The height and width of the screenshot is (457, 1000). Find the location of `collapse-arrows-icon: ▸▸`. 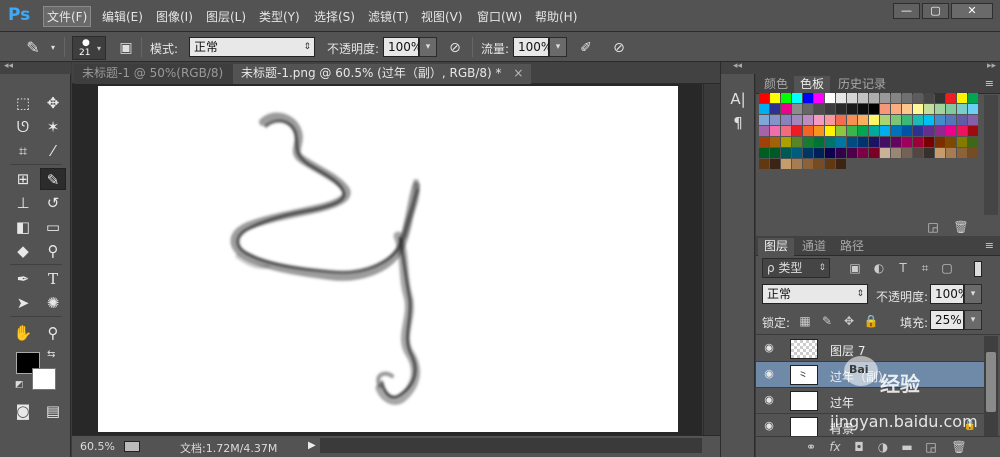

collapse-arrows-icon: ▸▸ is located at coordinates (991, 66).